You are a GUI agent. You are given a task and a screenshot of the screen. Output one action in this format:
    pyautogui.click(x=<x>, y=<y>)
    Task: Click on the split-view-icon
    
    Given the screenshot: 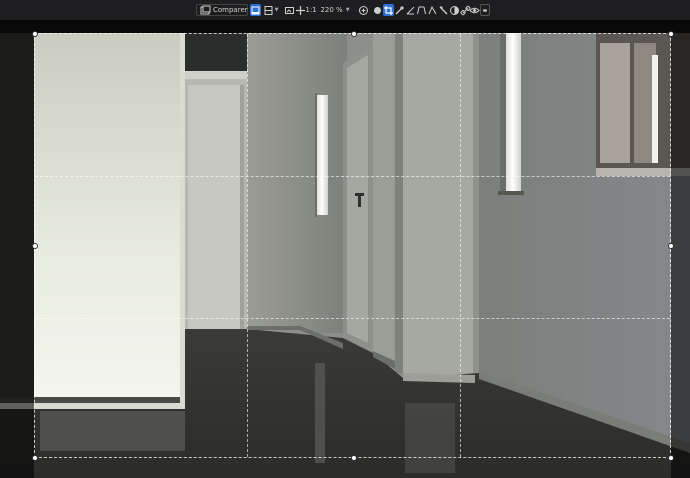 What is the action you would take?
    pyautogui.click(x=268, y=10)
    